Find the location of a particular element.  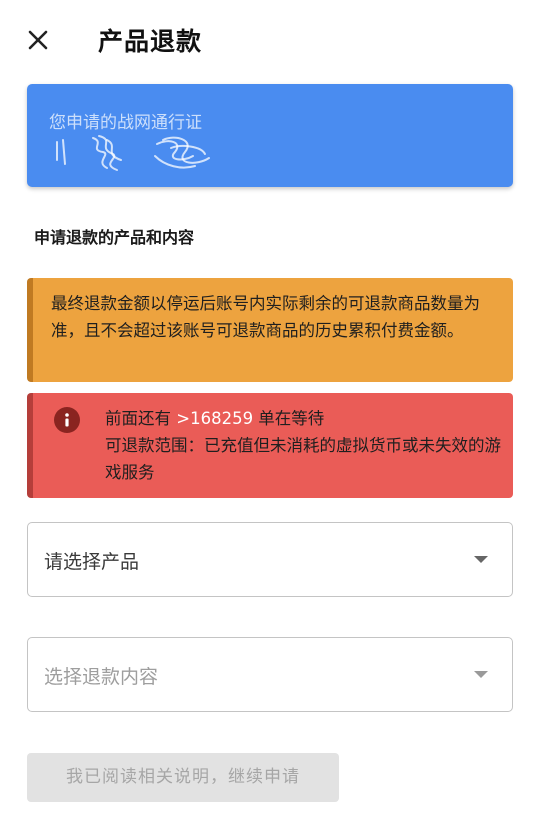

header-bar: 产品退款 is located at coordinates (269, 42).